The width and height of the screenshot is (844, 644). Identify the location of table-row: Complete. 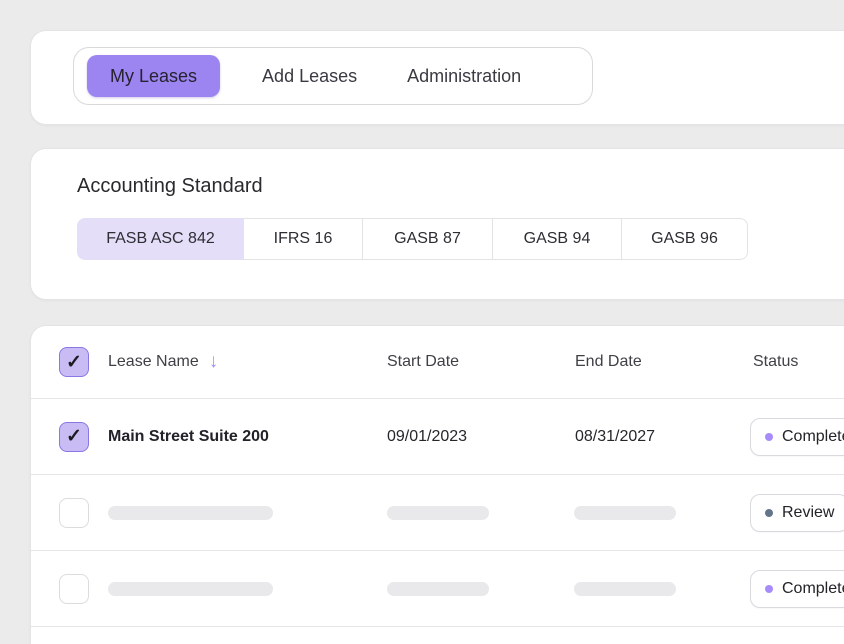
(437, 589).